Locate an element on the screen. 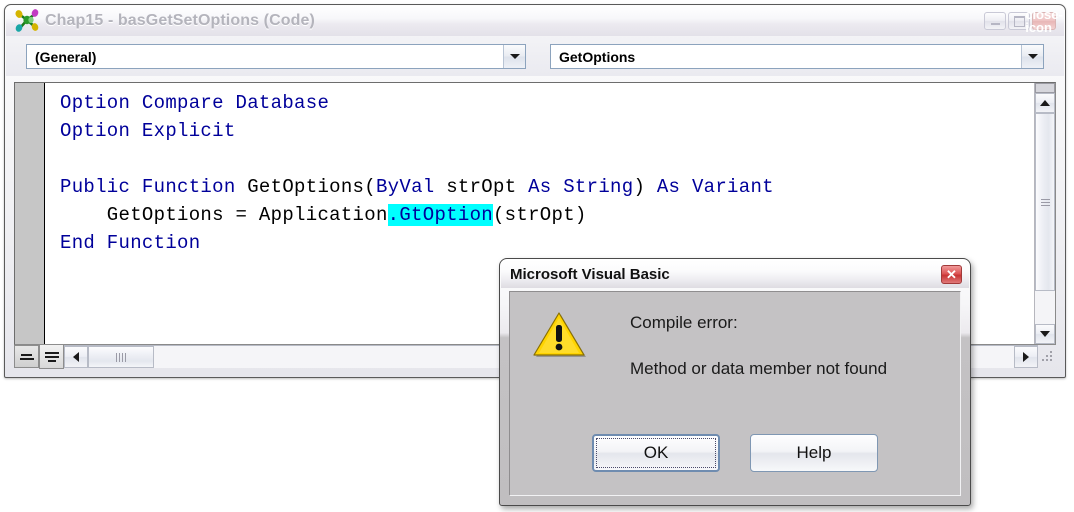 The width and height of the screenshot is (1074, 512). vertical-scroll-track is located at coordinates (1045, 218).